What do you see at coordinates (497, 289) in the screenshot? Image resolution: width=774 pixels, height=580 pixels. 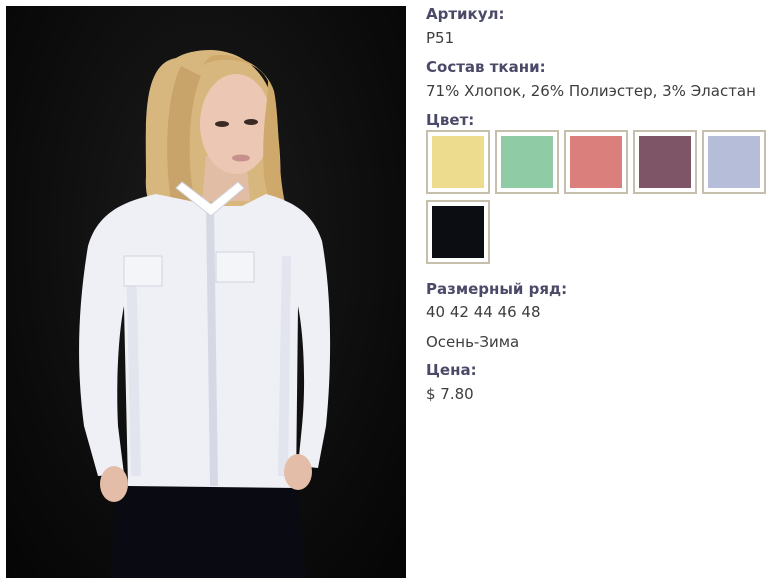 I see `sizes-label: Размерный ряд:` at bounding box center [497, 289].